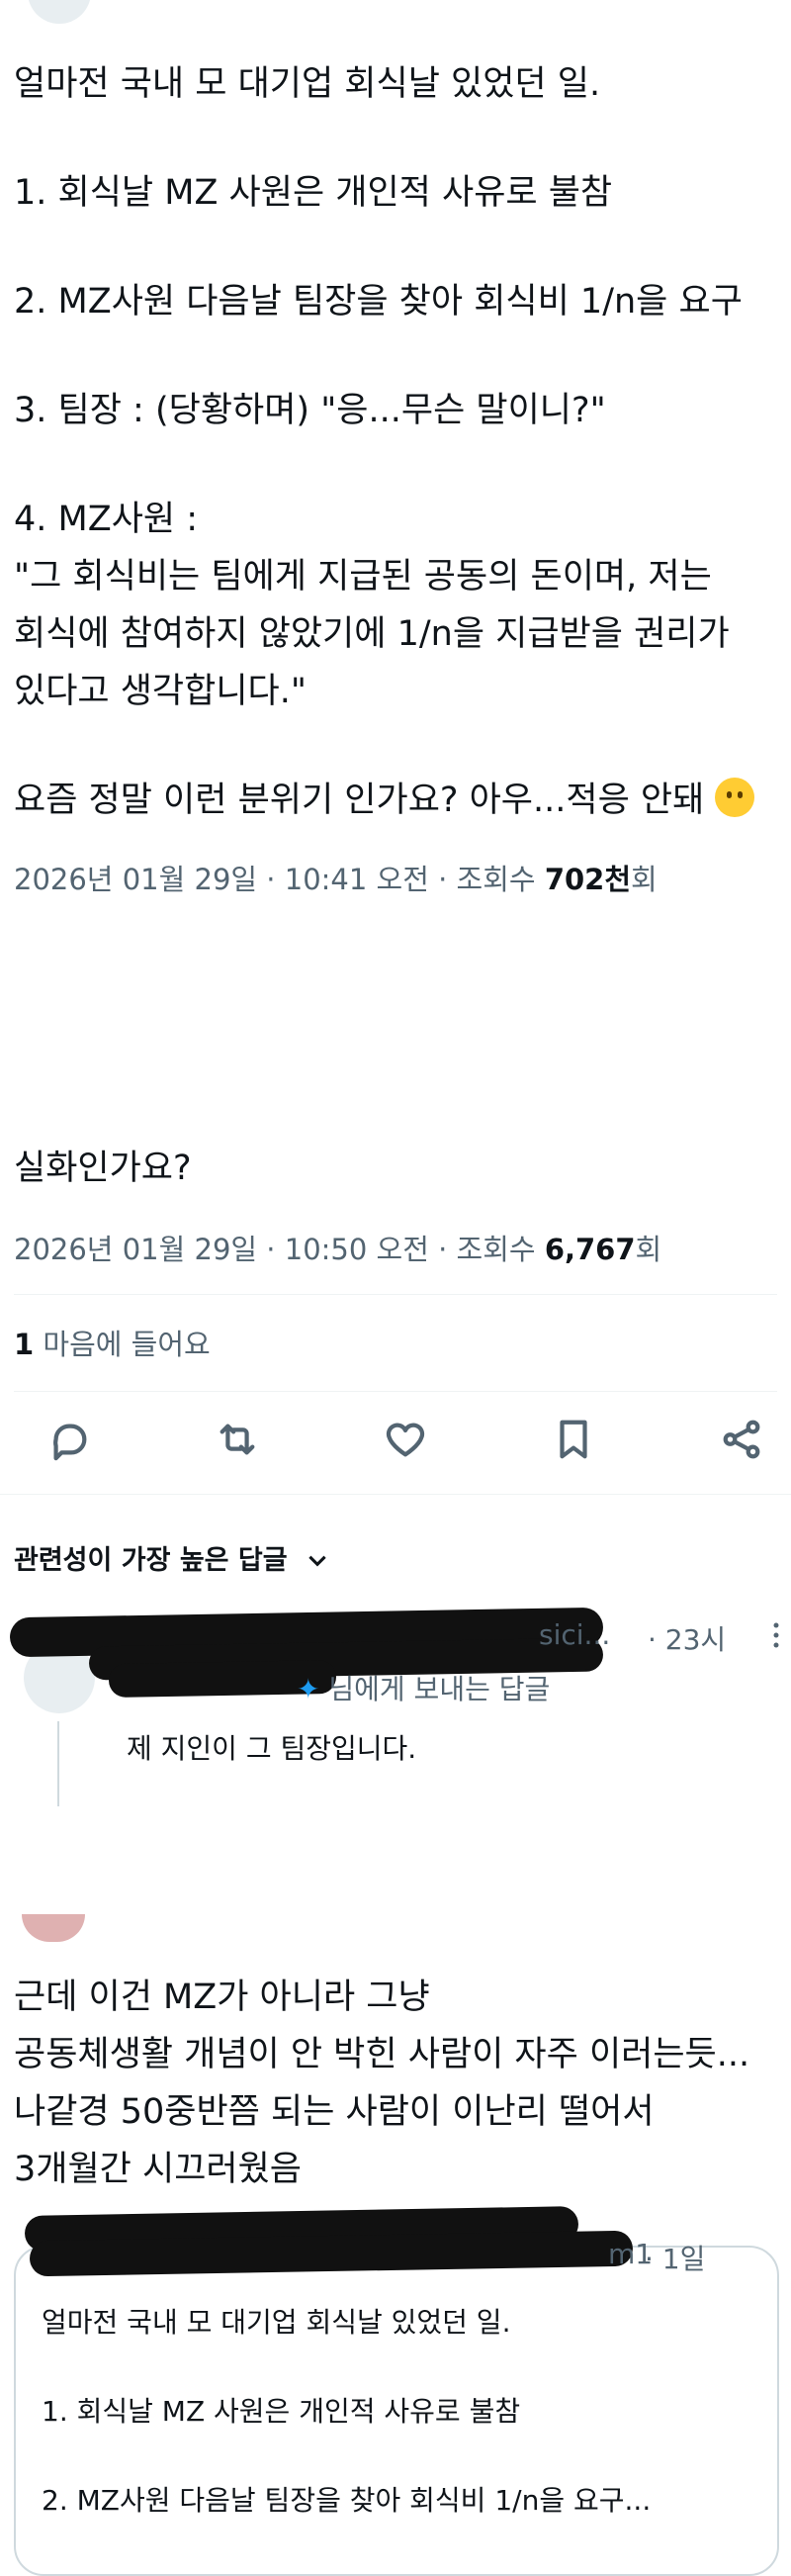 This screenshot has height=2576, width=791. Describe the element at coordinates (106, 519) in the screenshot. I see `post-line-5: 4. MZ사원 :` at that location.